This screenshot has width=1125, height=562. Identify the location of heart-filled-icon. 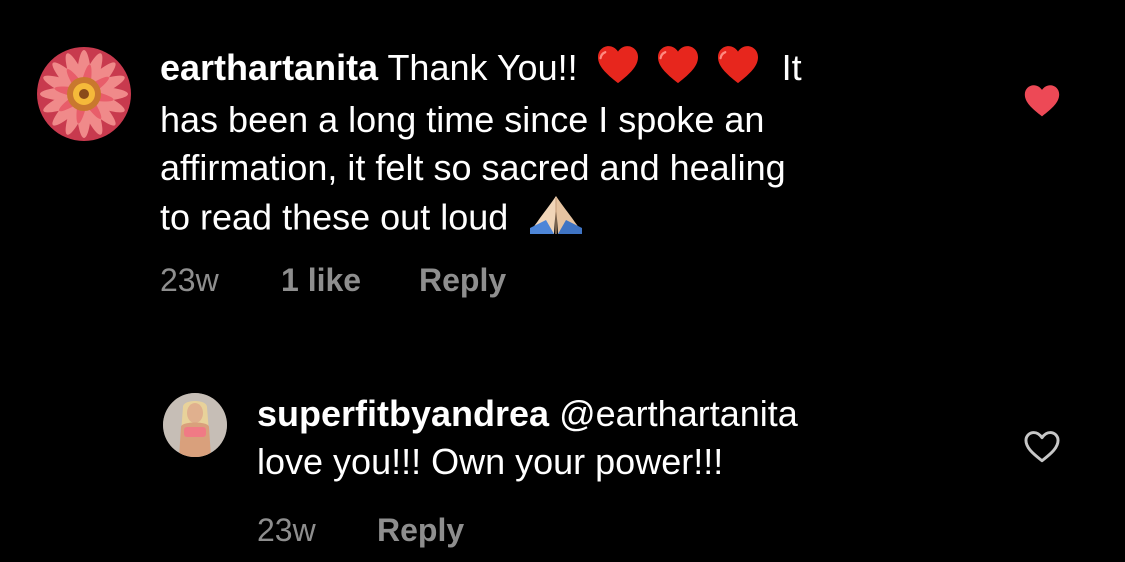
(1042, 101).